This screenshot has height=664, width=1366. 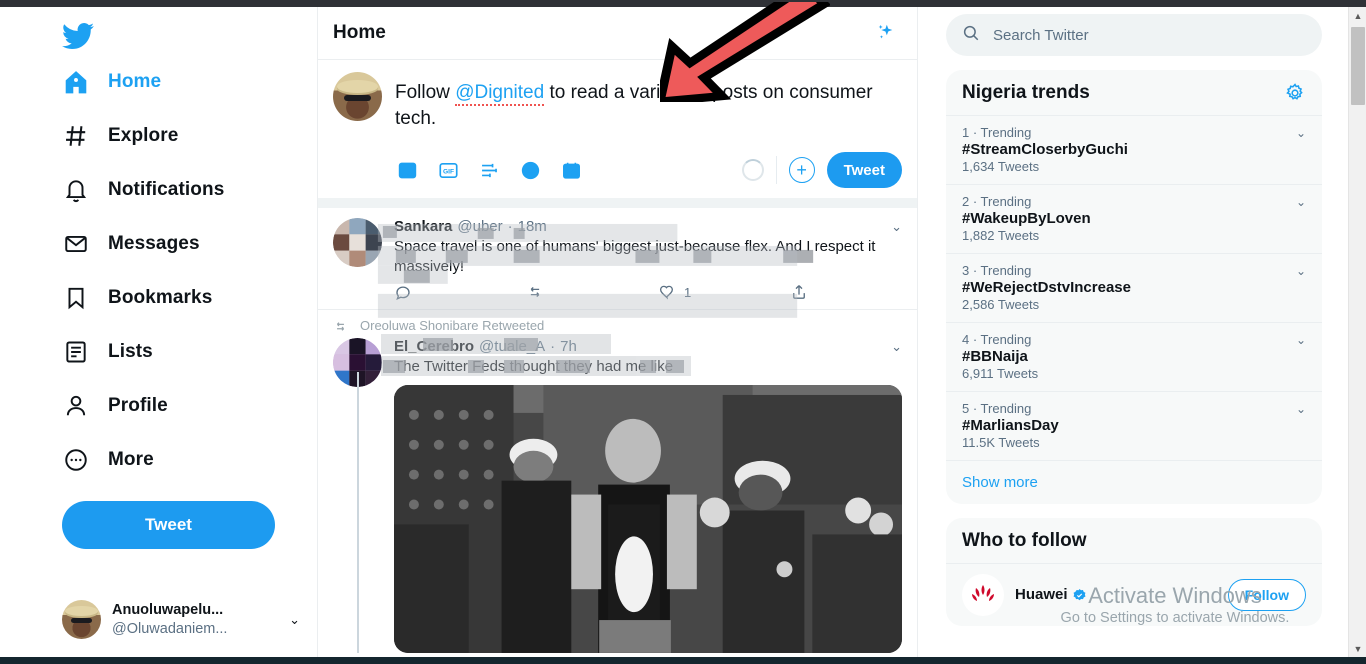 I want to click on search-input, so click(x=1149, y=35).